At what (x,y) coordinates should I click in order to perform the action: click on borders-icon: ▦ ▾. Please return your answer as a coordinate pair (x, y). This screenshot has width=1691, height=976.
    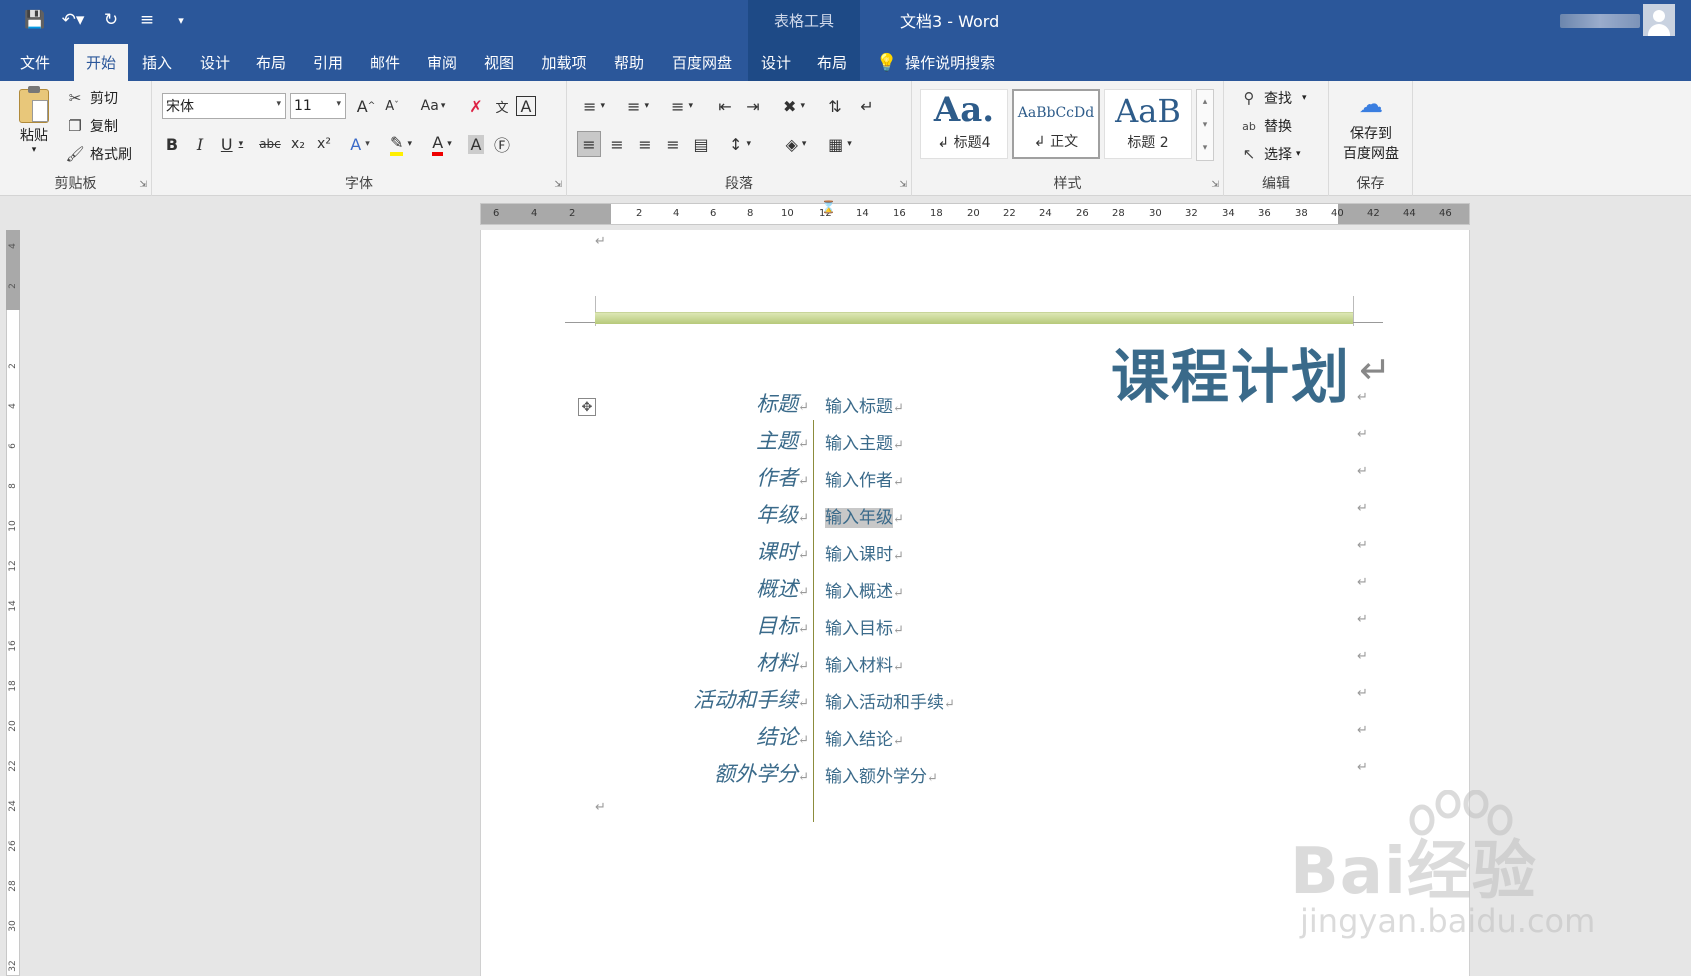
    Looking at the image, I should click on (840, 144).